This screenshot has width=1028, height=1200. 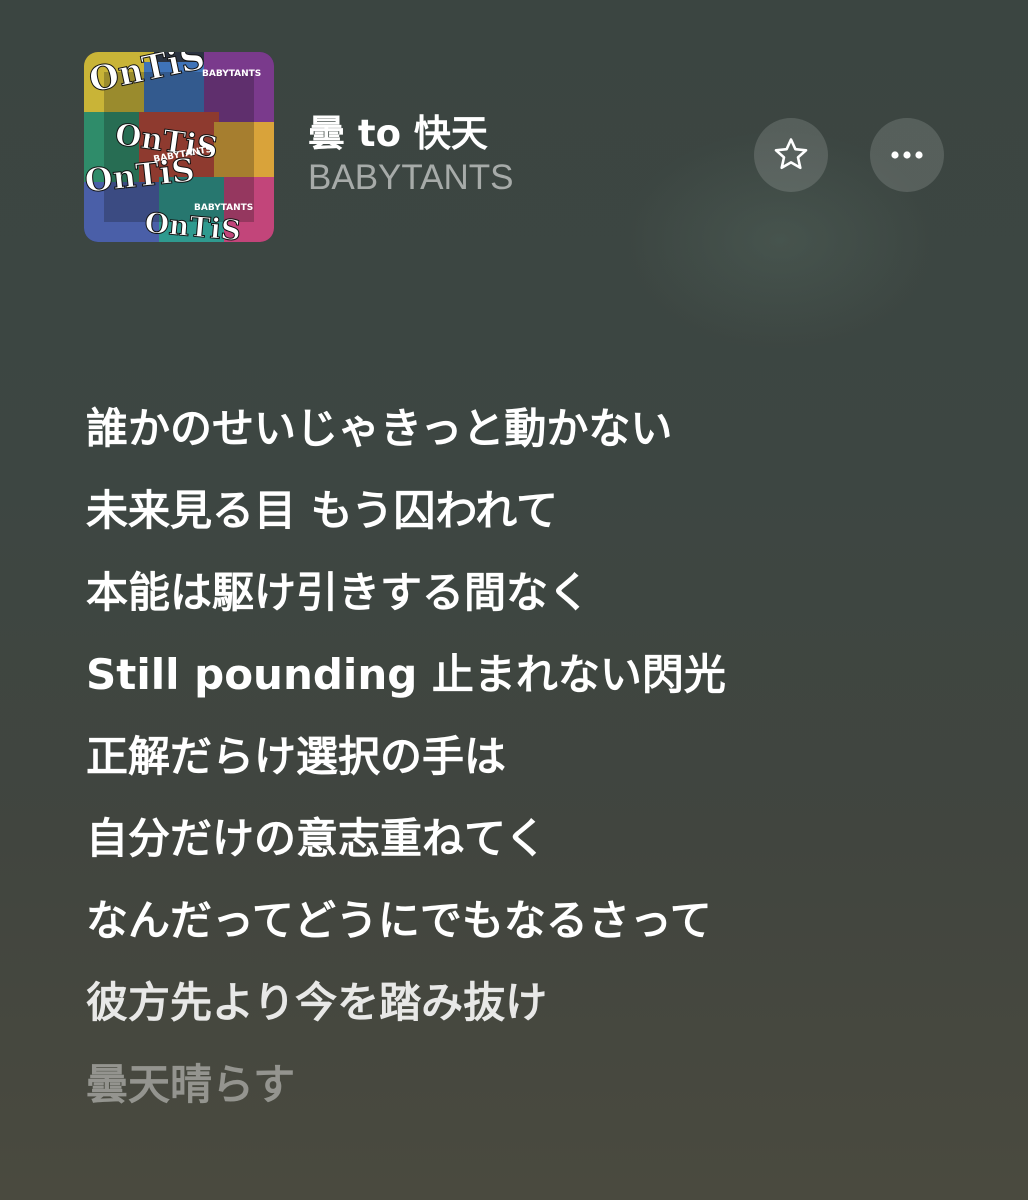 I want to click on lyric-line: Still pounding 止まれない閃光, so click(x=537, y=675).